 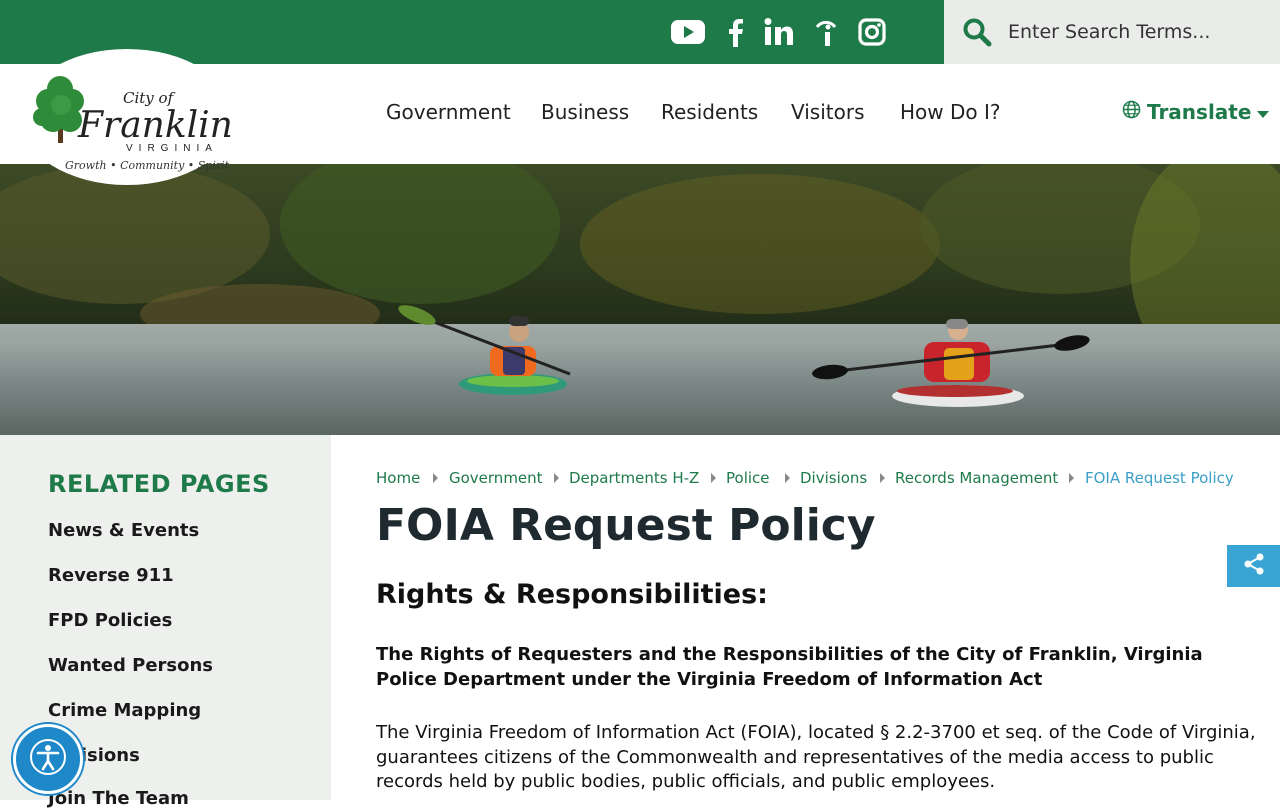 I want to click on sidebar-item-wanted-persons: Wanted Persons, so click(x=130, y=665).